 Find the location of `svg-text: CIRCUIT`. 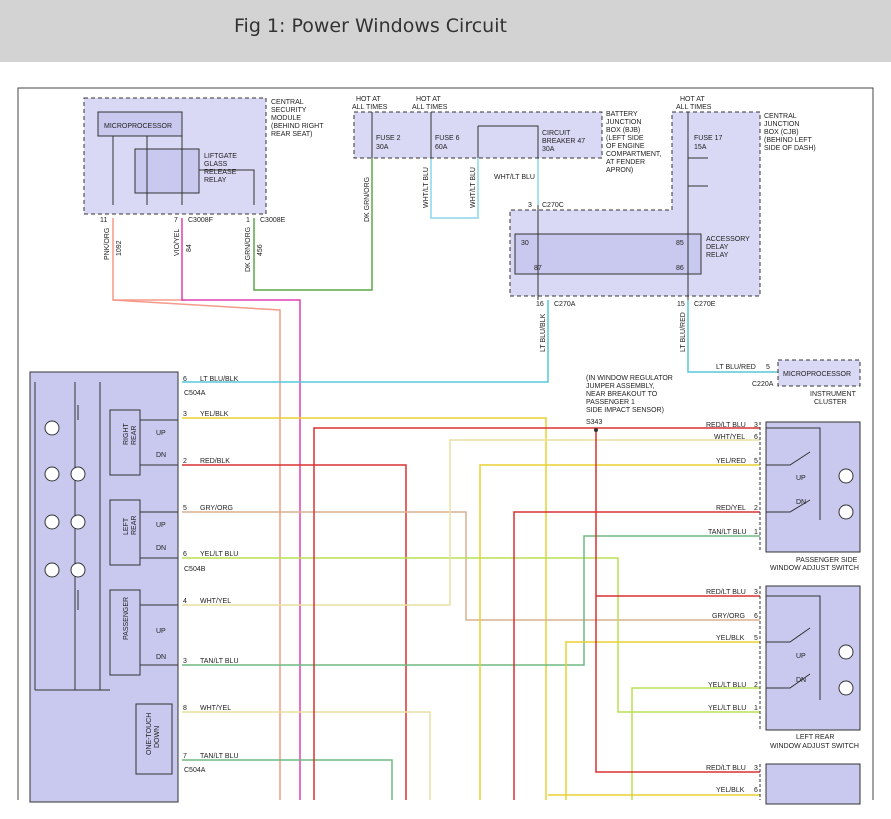

svg-text: CIRCUIT is located at coordinates (556, 133).